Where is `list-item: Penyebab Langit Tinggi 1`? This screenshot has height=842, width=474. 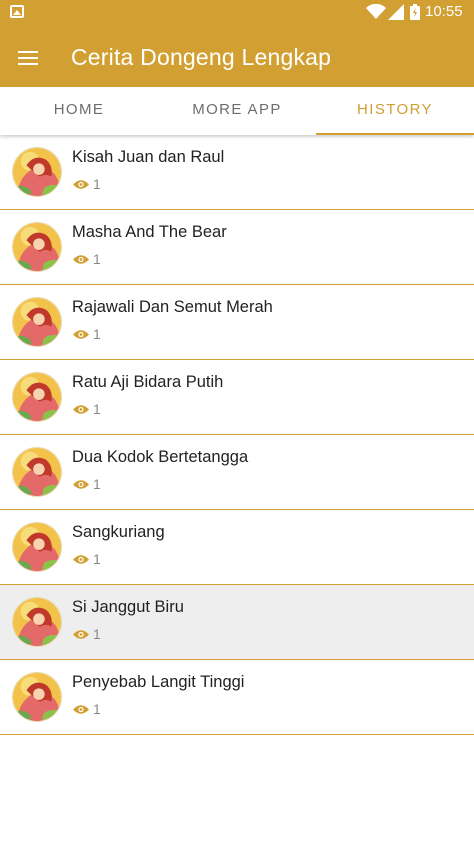
list-item: Penyebab Langit Tinggi 1 is located at coordinates (237, 697).